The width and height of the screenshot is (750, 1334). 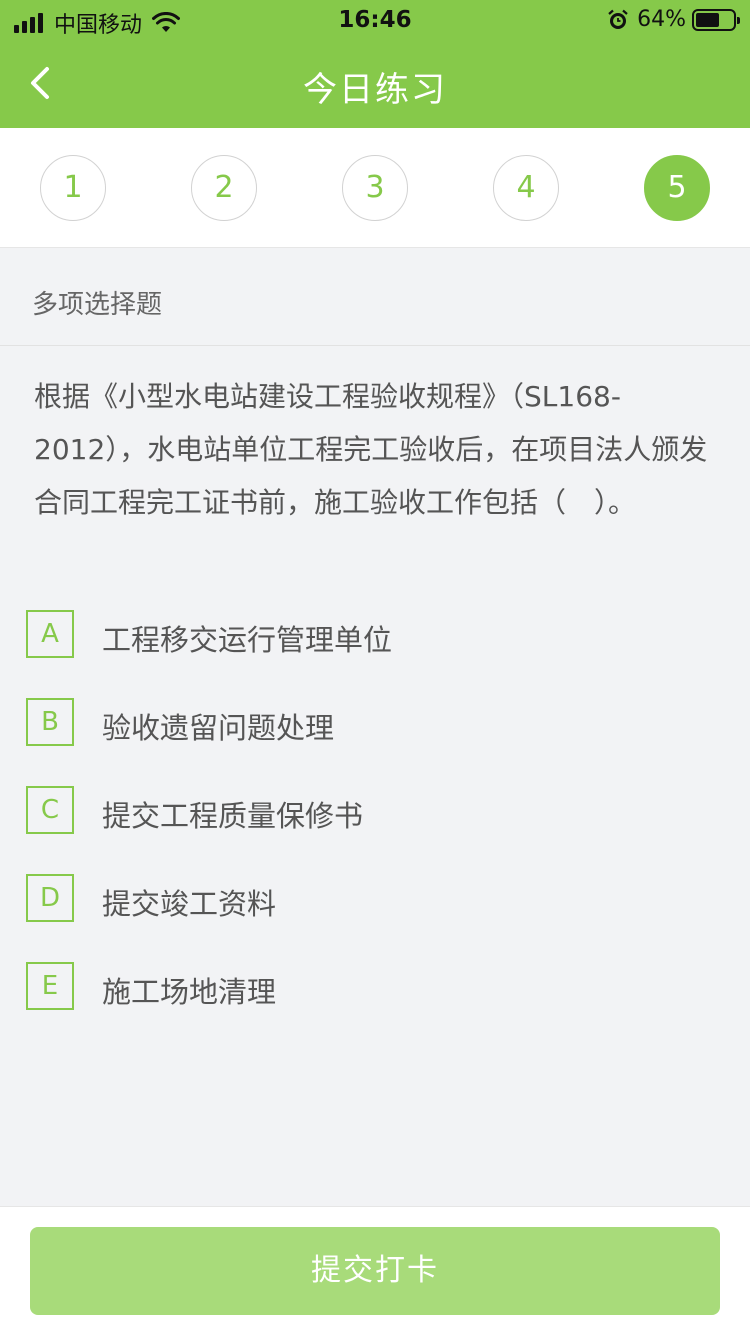 What do you see at coordinates (73, 188) in the screenshot?
I see `step-1-button: 1` at bounding box center [73, 188].